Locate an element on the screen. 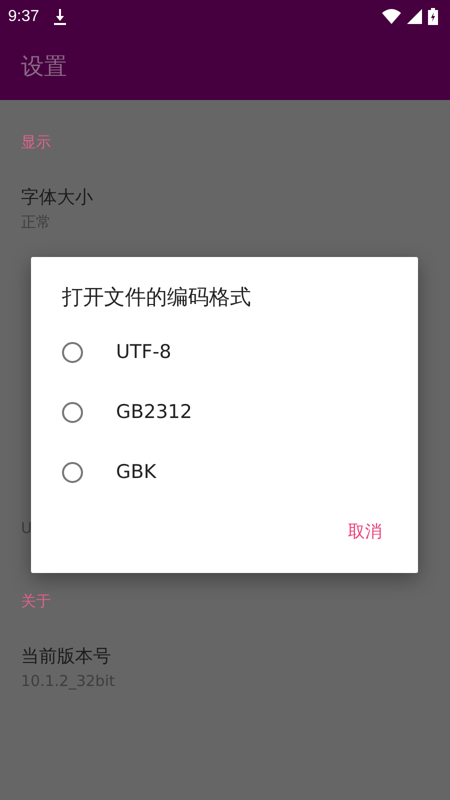  section-header: 关于 is located at coordinates (36, 601).